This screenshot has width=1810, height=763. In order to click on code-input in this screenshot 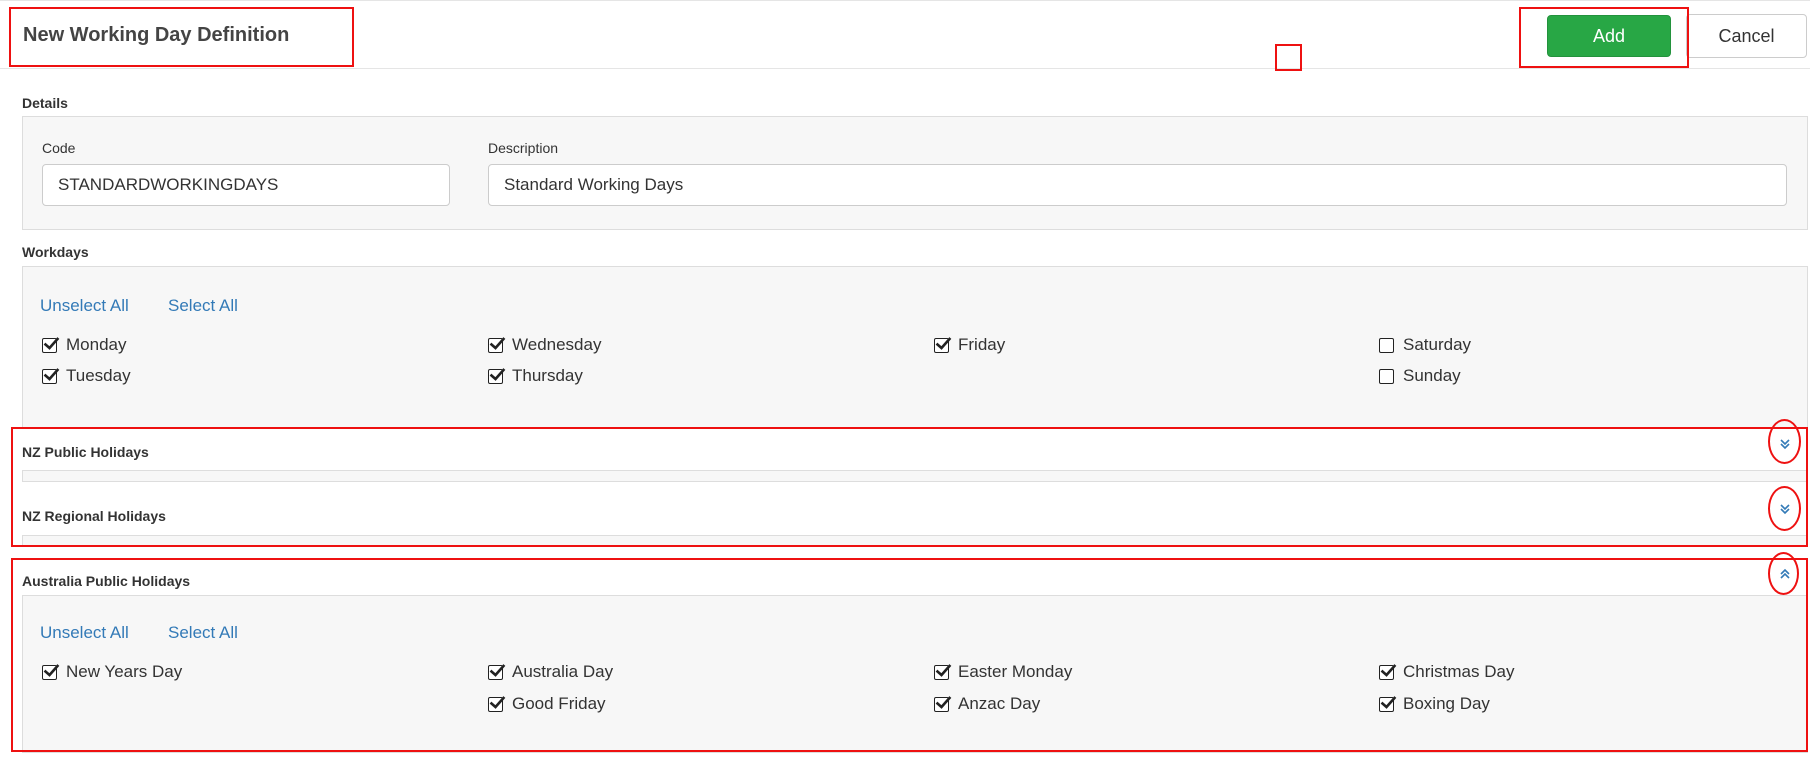, I will do `click(246, 185)`.